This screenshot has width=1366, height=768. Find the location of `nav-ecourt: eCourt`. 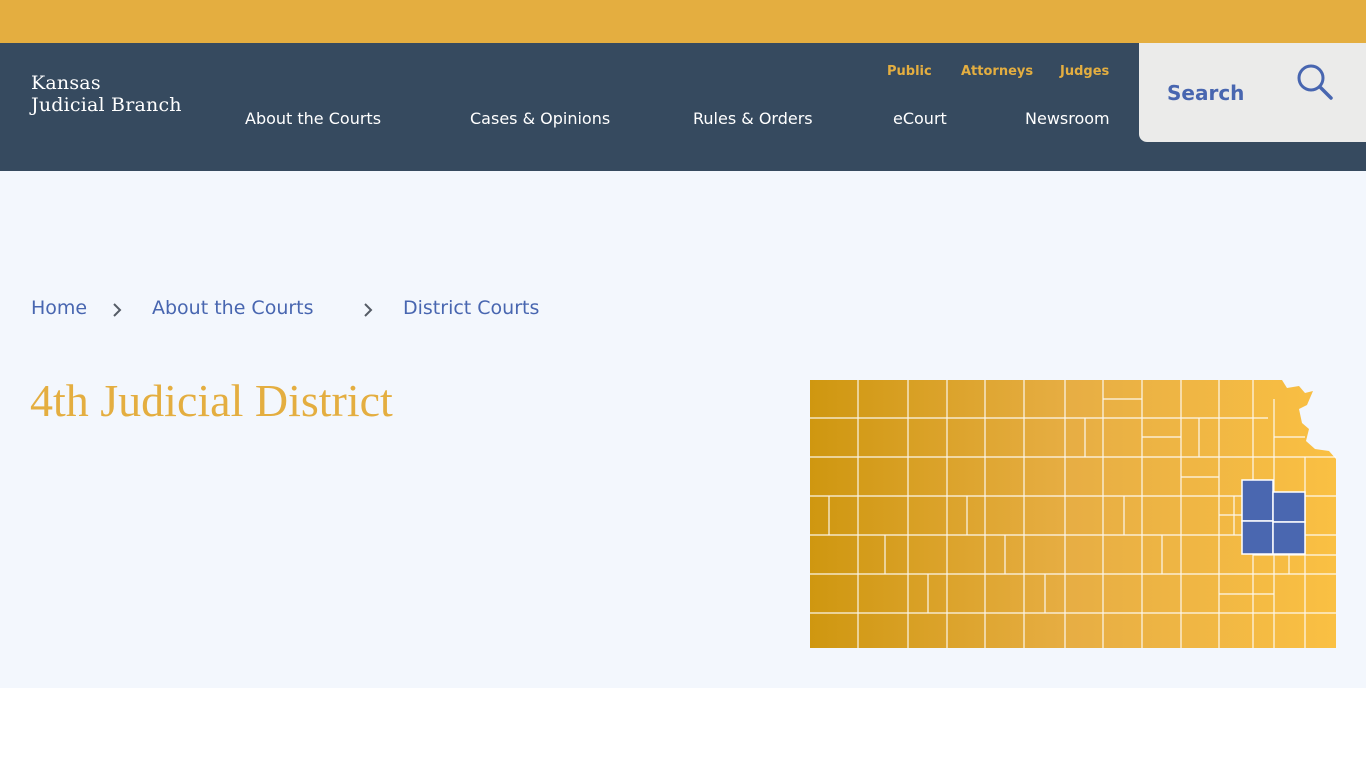

nav-ecourt: eCourt is located at coordinates (920, 118).